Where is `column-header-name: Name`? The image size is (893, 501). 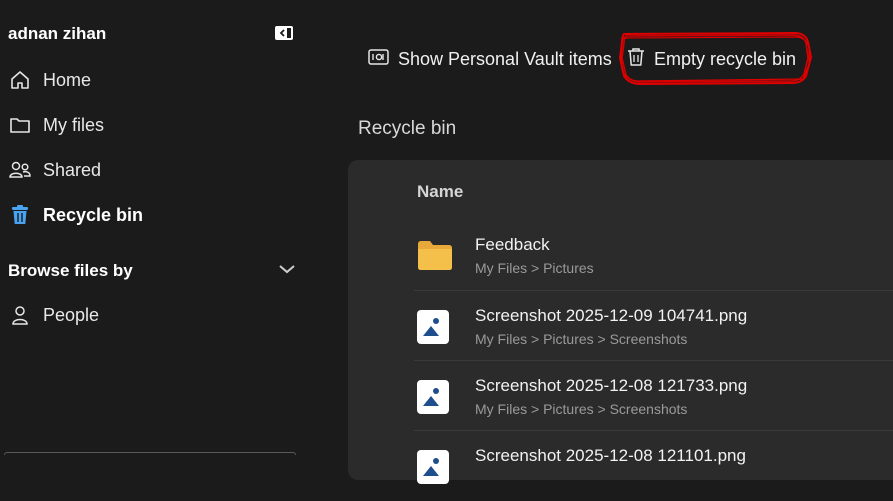
column-header-name: Name is located at coordinates (440, 192).